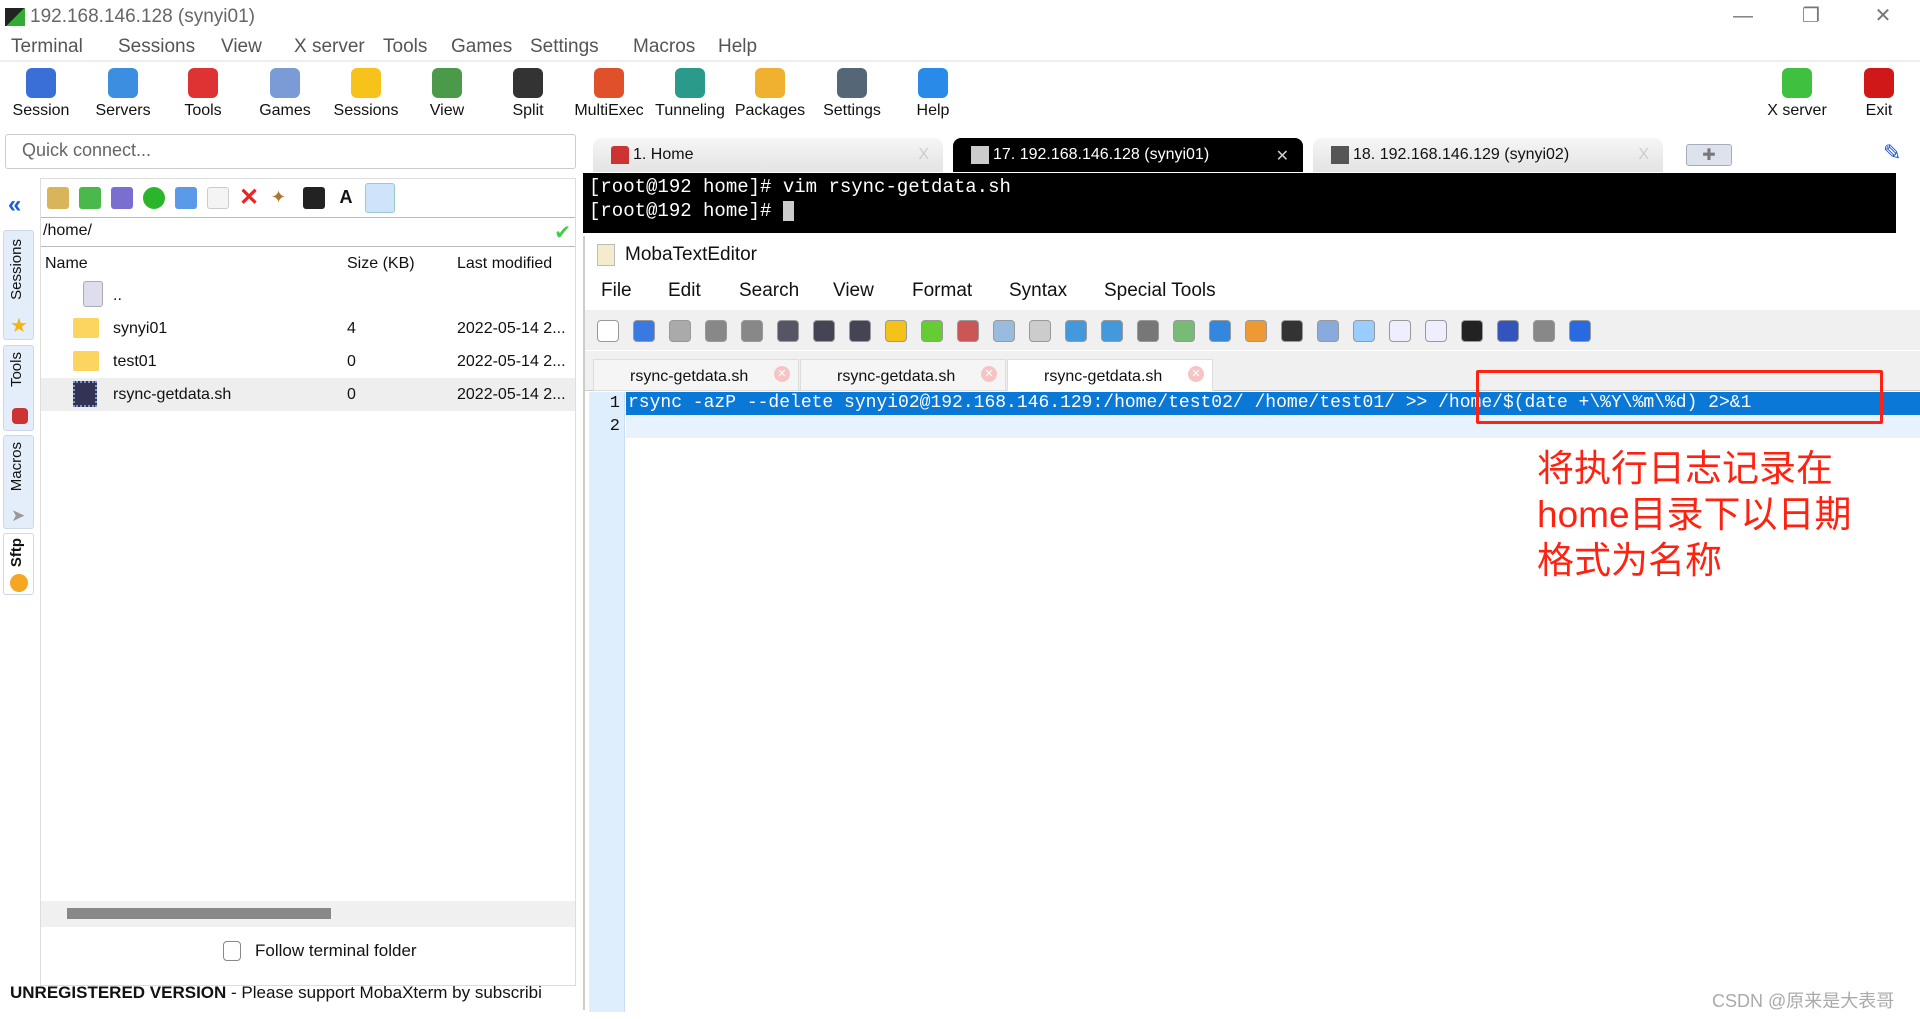 The image size is (1920, 1019). Describe the element at coordinates (1580, 331) in the screenshot. I see `power-icon` at that location.